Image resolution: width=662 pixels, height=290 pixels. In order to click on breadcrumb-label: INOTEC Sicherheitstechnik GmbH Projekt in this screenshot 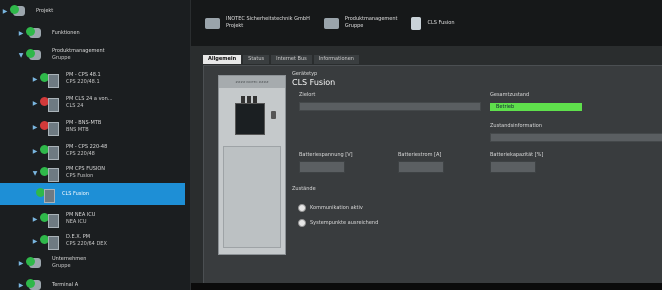, I will do `click(268, 22)`.